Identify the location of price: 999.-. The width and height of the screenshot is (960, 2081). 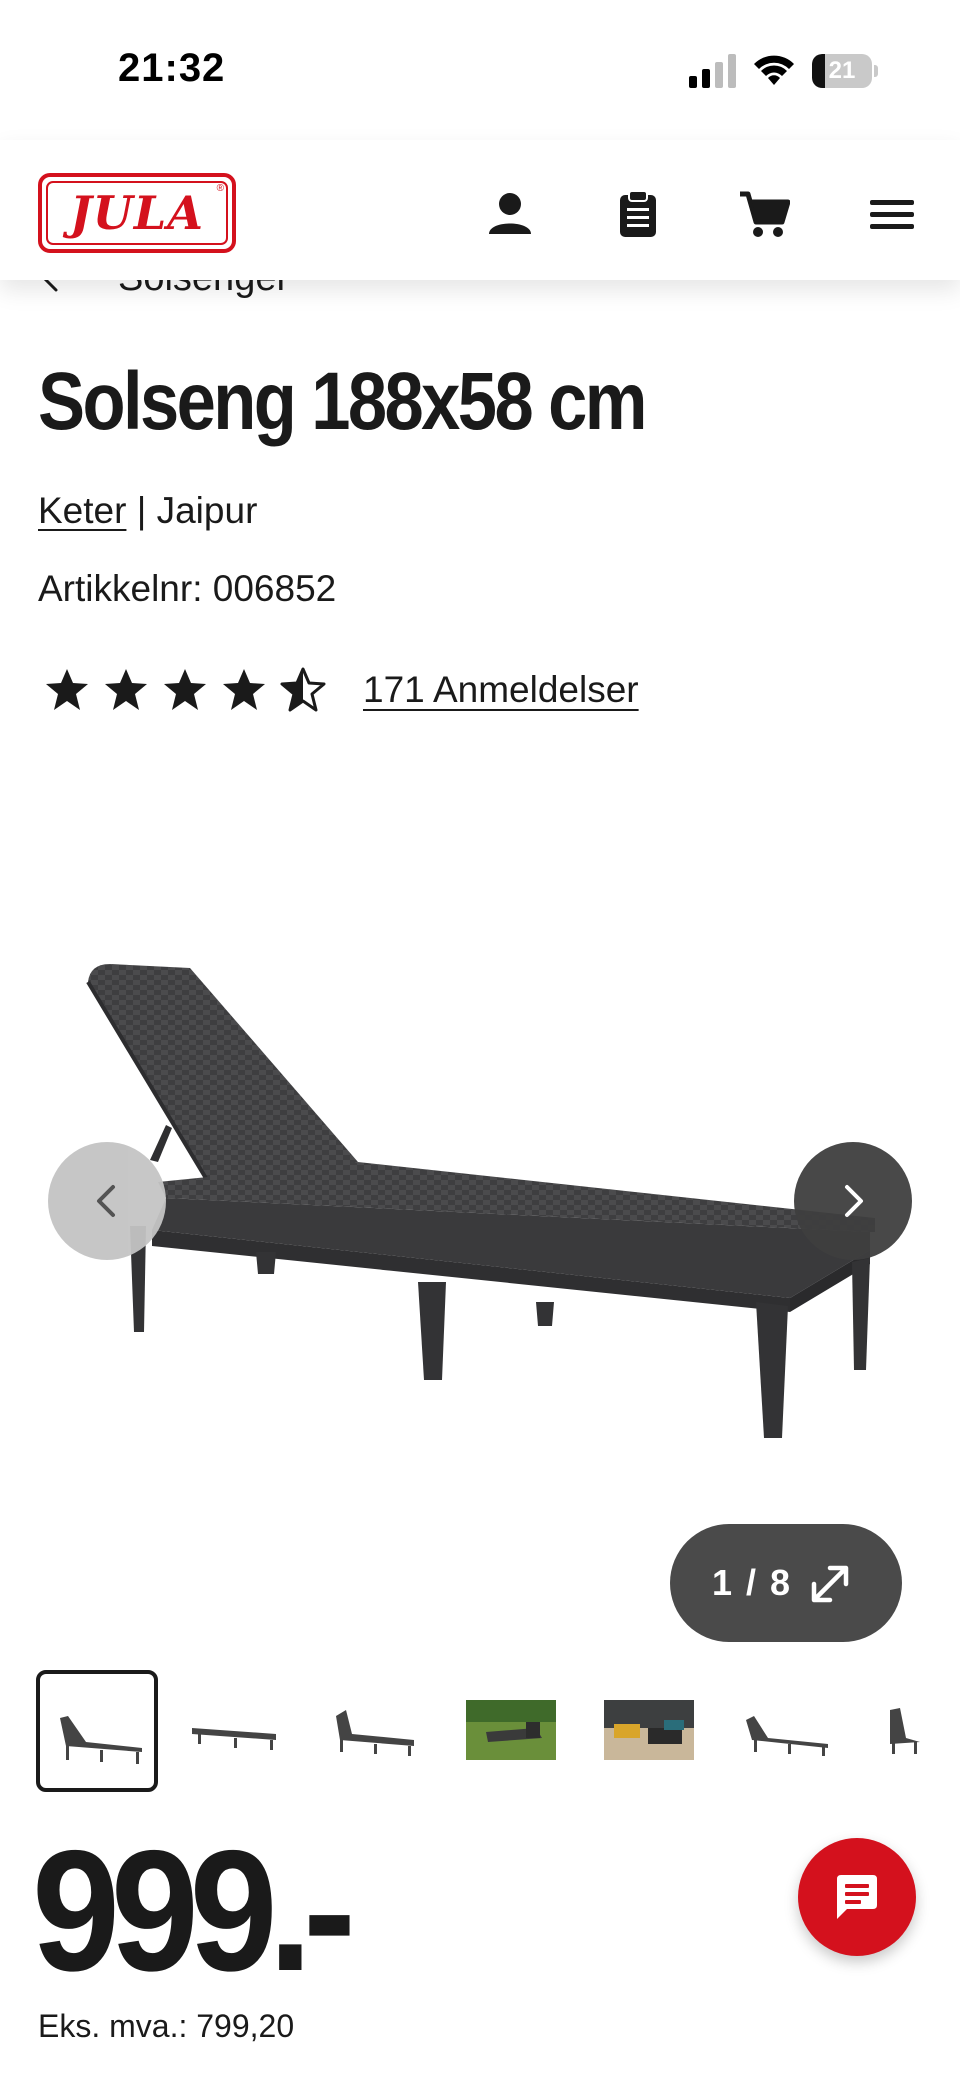
(194, 1911).